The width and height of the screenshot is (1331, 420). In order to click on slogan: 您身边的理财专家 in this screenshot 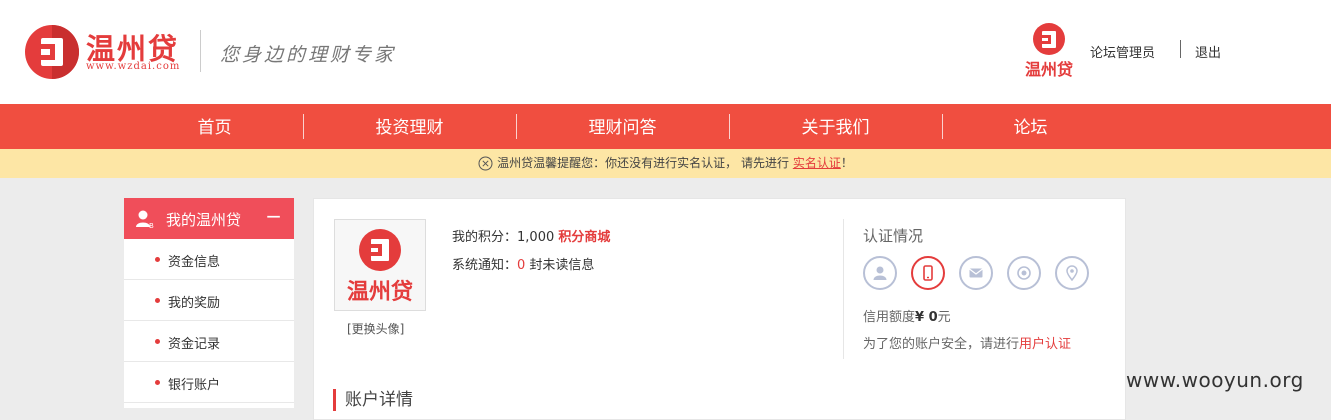, I will do `click(308, 55)`.